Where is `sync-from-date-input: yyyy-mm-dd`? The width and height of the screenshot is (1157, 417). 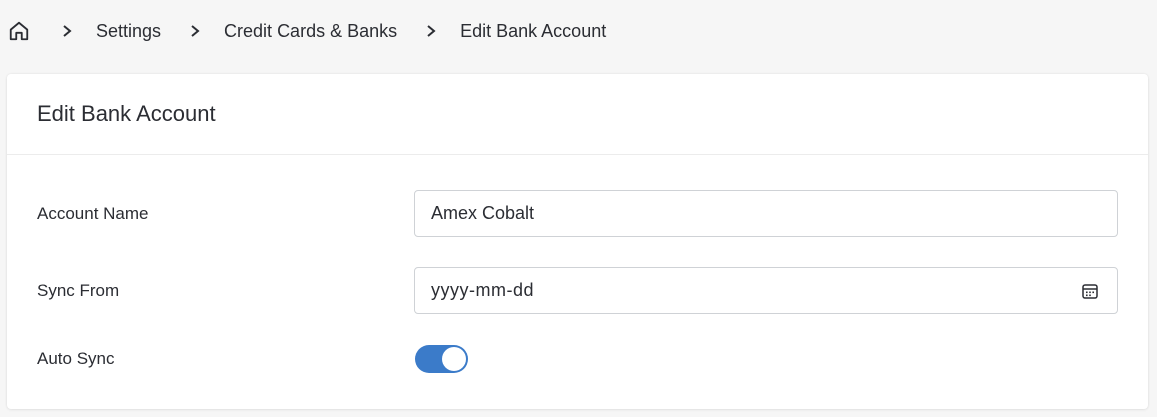
sync-from-date-input: yyyy-mm-dd is located at coordinates (766, 290).